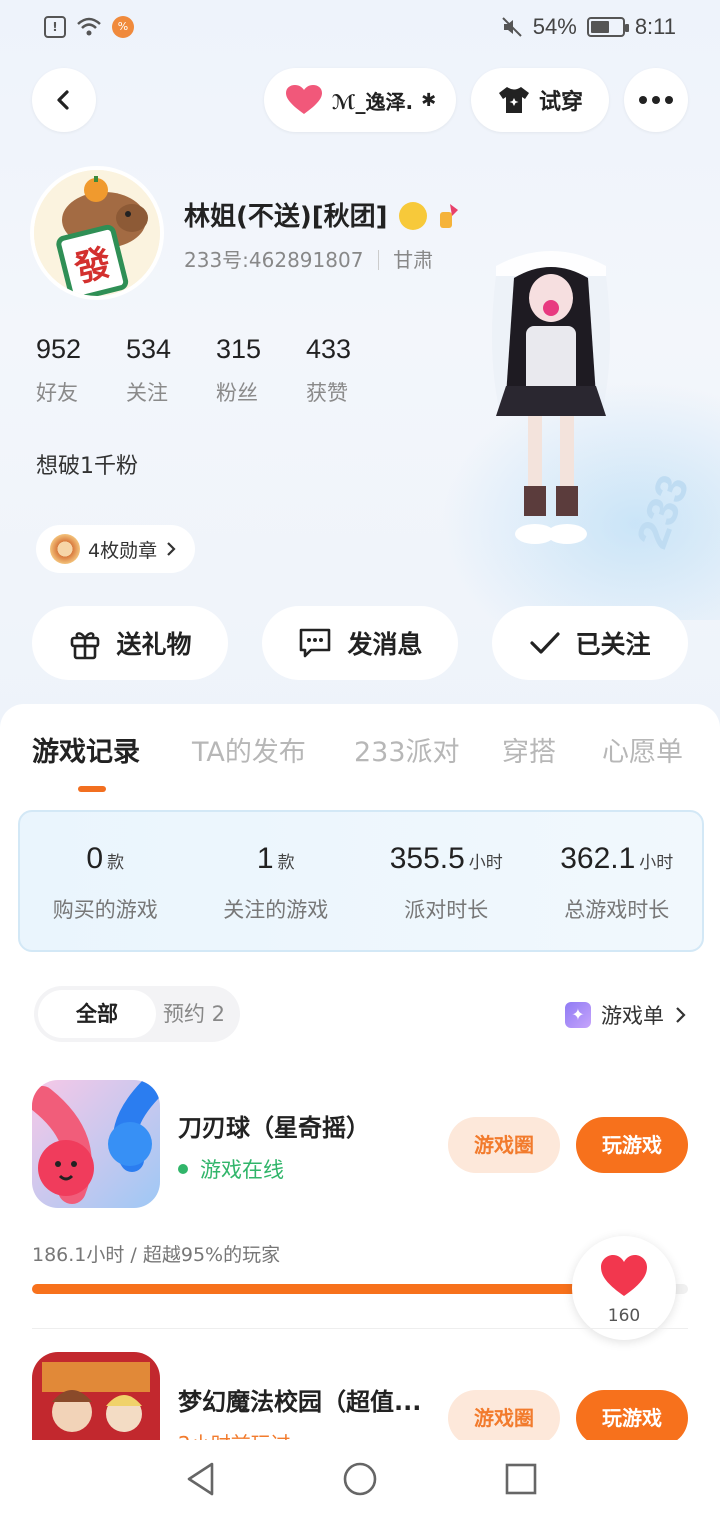 The width and height of the screenshot is (720, 1520). I want to click on online-dot-icon, so click(183, 1169).